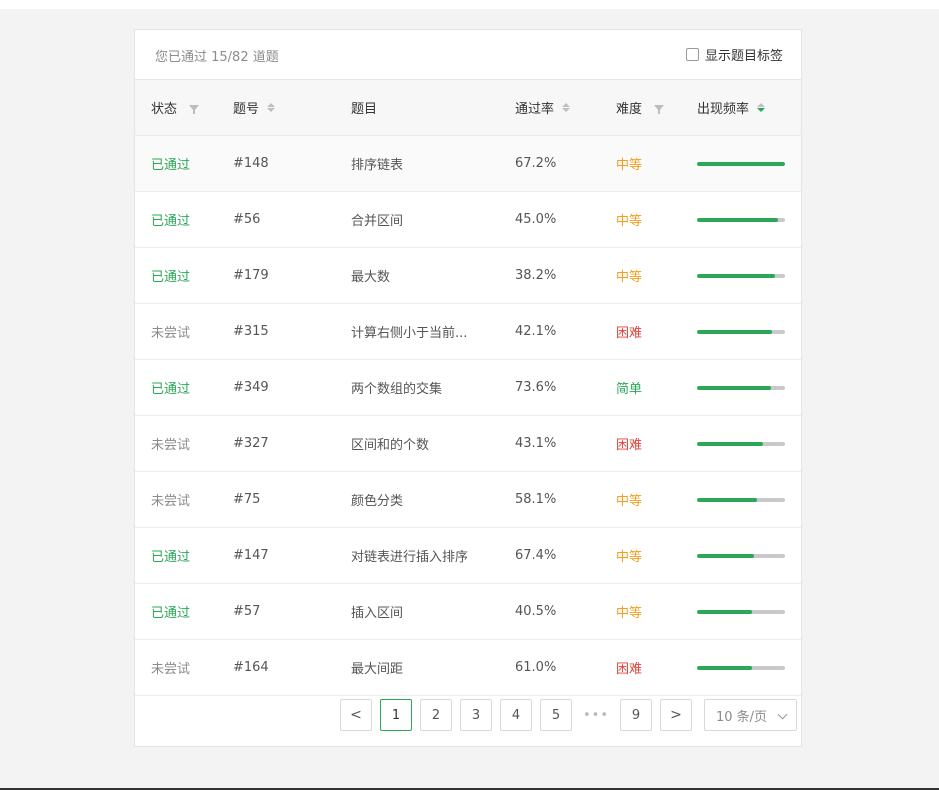 Image resolution: width=939 pixels, height=790 pixels. I want to click on column-frequency: 出现频率, so click(731, 107).